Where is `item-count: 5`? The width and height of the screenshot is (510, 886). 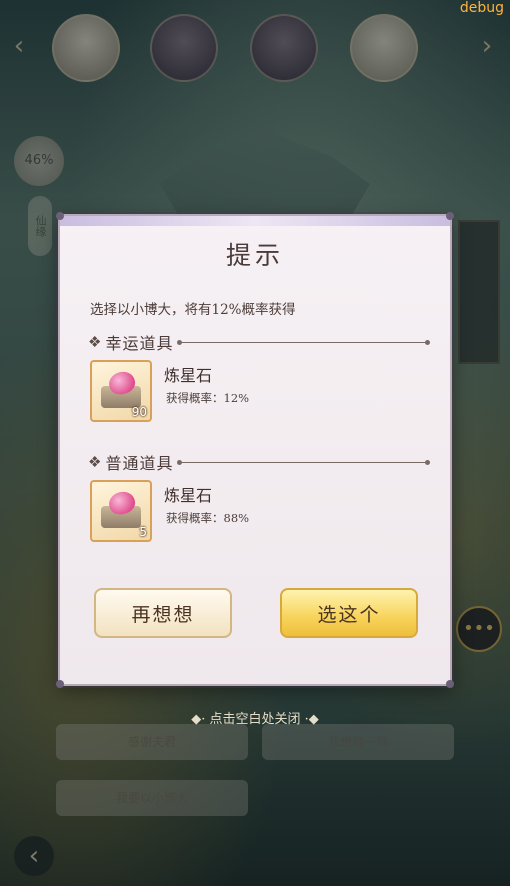 item-count: 5 is located at coordinates (143, 532).